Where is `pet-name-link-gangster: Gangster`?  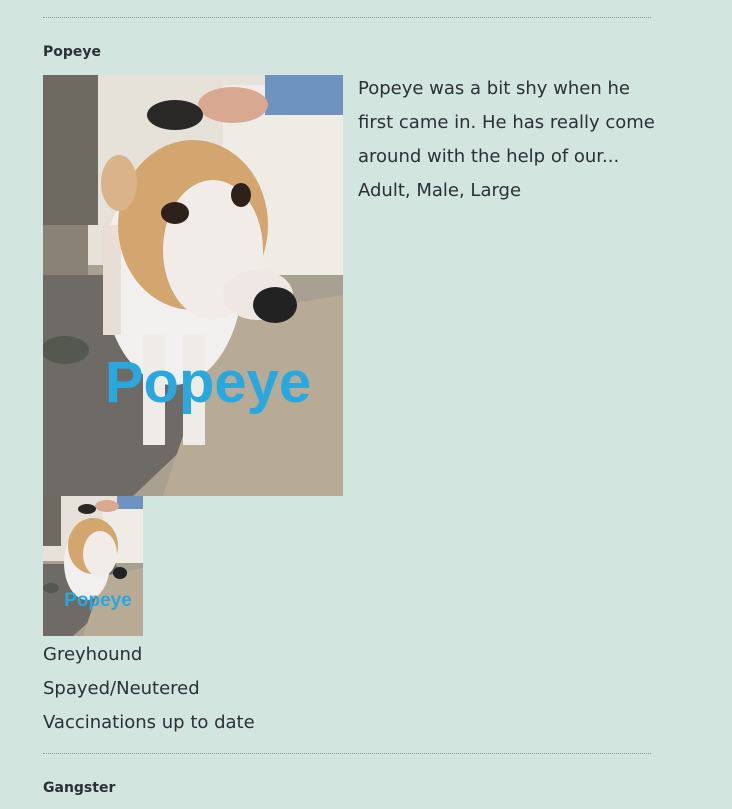 pet-name-link-gangster: Gangster is located at coordinates (79, 788).